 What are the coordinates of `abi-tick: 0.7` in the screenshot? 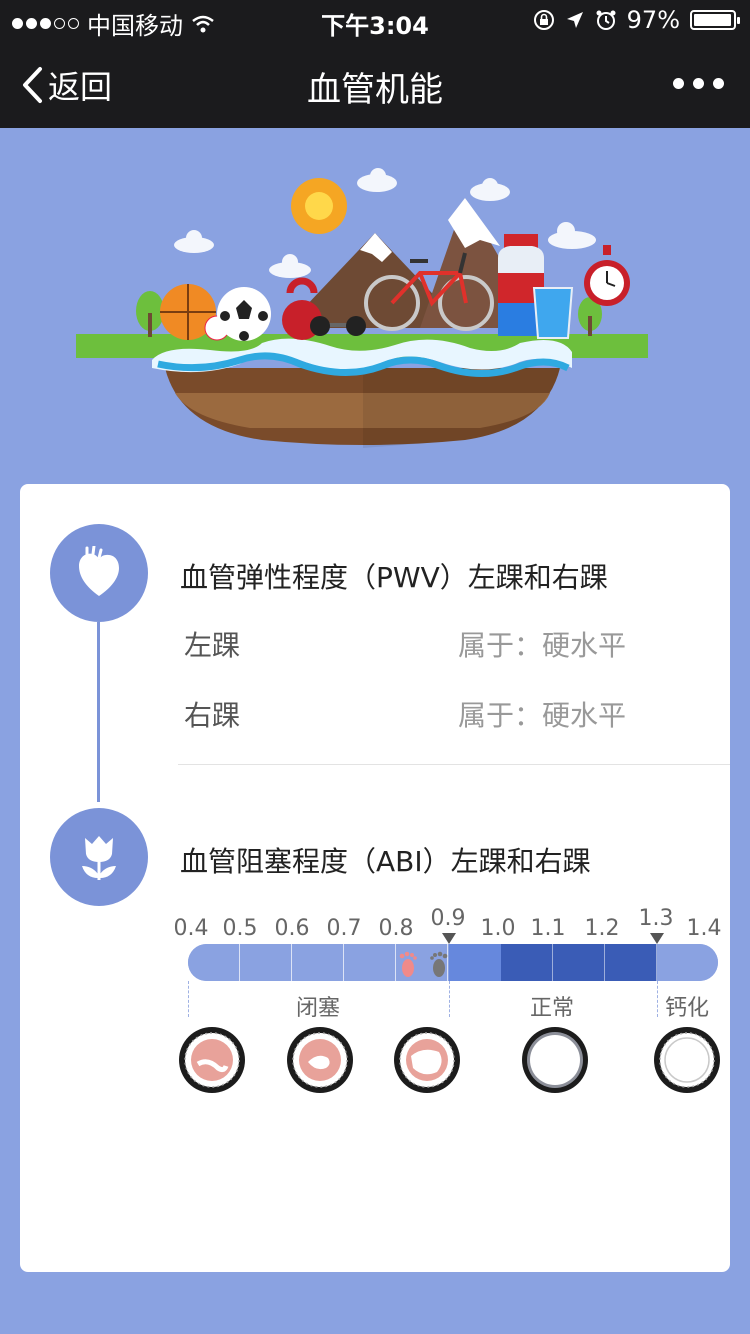 It's located at (344, 928).